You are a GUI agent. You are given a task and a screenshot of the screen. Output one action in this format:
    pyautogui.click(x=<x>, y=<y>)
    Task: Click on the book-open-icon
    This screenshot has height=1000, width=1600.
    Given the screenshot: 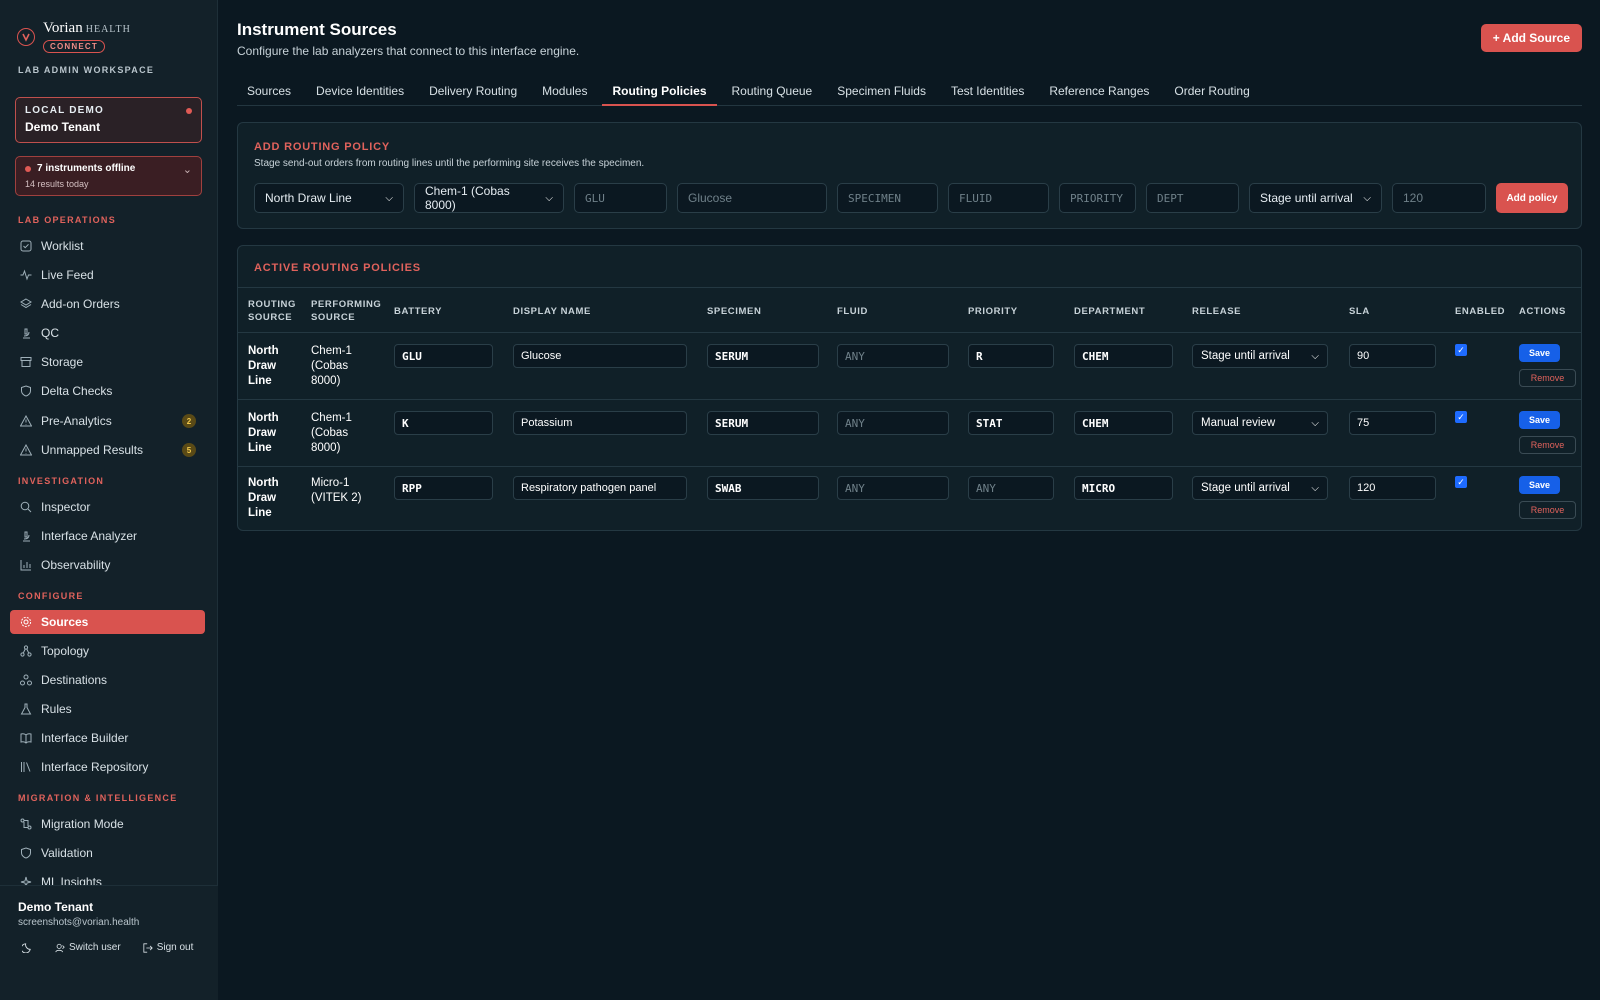 What is the action you would take?
    pyautogui.click(x=25, y=738)
    